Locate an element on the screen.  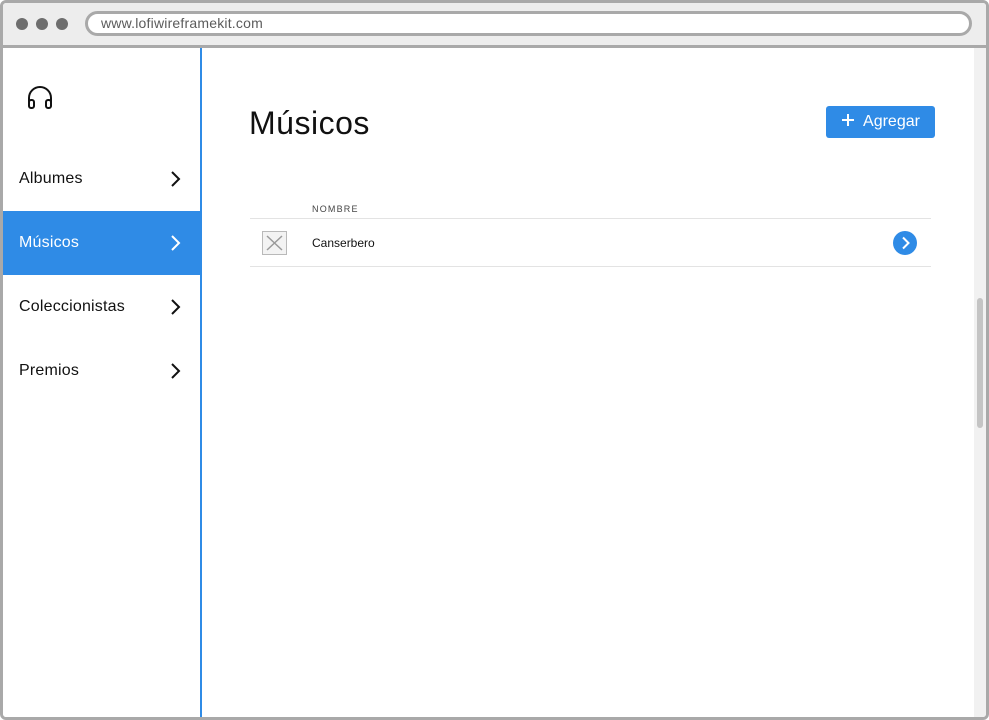
page-title: Músicos is located at coordinates (309, 123).